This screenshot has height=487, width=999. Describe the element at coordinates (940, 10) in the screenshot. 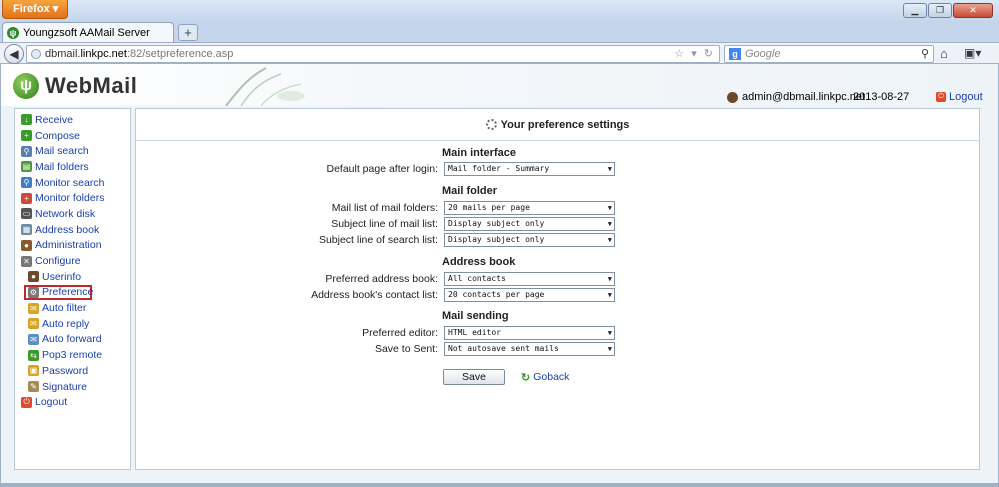

I see `maximize-button: ❐` at that location.